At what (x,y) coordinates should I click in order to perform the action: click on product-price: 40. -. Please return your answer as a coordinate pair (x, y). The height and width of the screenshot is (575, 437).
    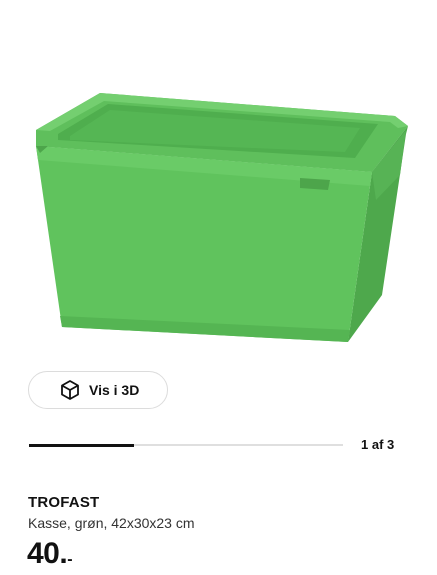
    Looking at the image, I should click on (50, 556).